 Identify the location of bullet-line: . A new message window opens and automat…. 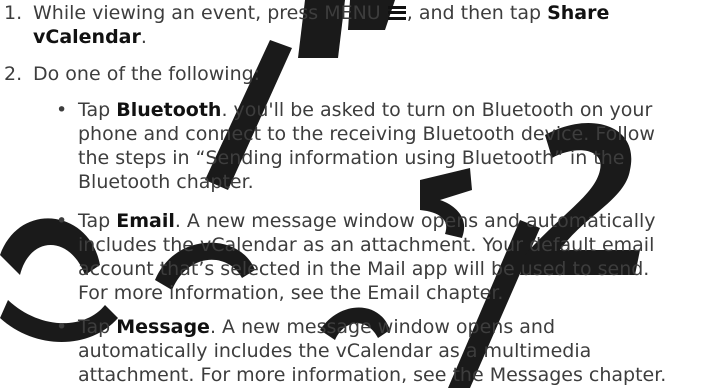
(415, 221).